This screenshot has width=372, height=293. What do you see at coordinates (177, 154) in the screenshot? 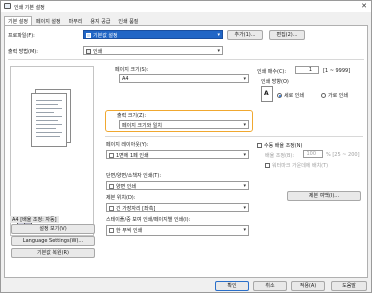
I see `page-layout-select: 1면에 1페 인쇄 ▾` at bounding box center [177, 154].